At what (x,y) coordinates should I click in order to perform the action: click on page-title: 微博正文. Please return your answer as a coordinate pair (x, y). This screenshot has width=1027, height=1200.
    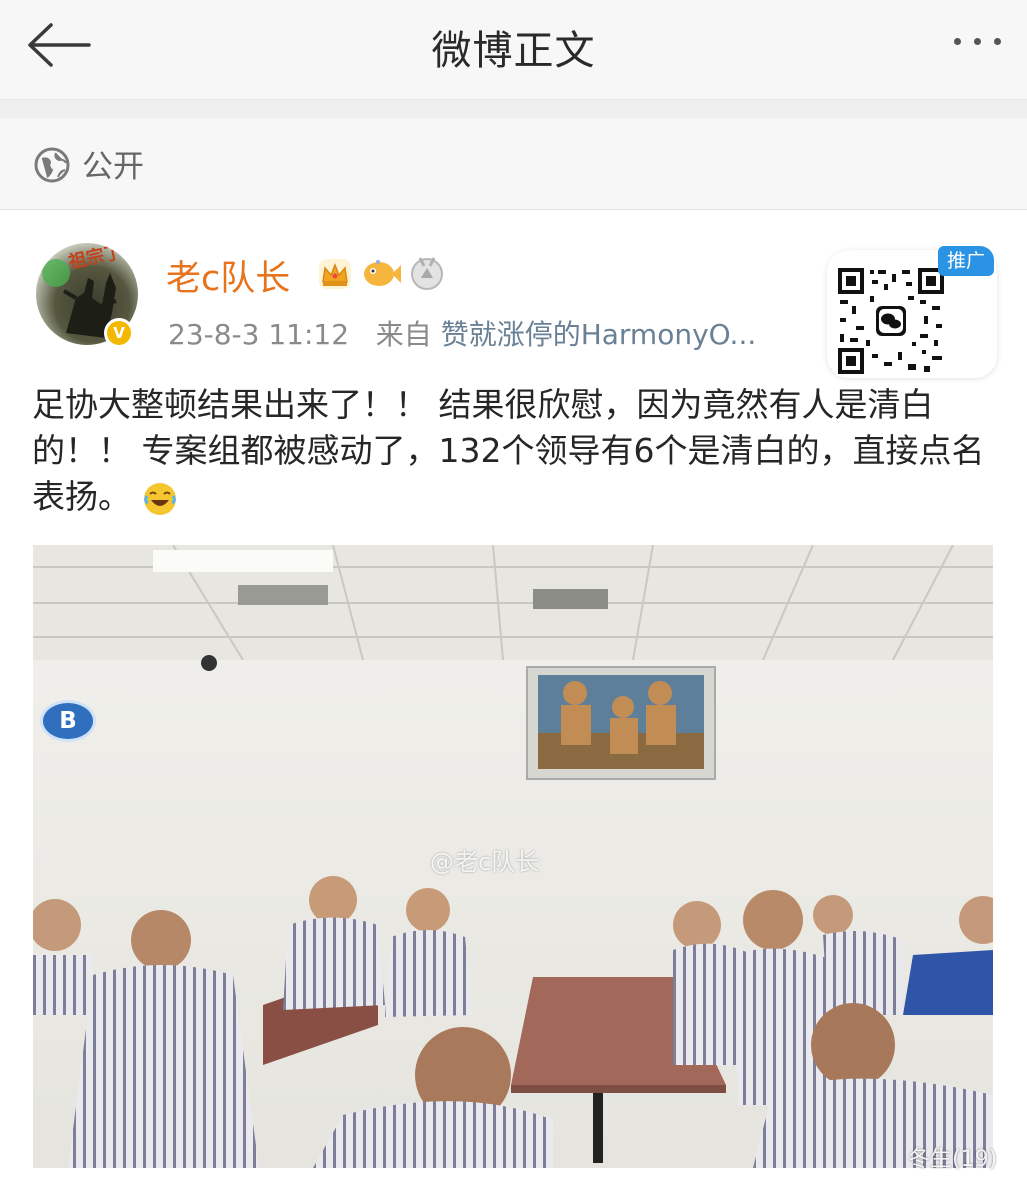
    Looking at the image, I should click on (513, 51).